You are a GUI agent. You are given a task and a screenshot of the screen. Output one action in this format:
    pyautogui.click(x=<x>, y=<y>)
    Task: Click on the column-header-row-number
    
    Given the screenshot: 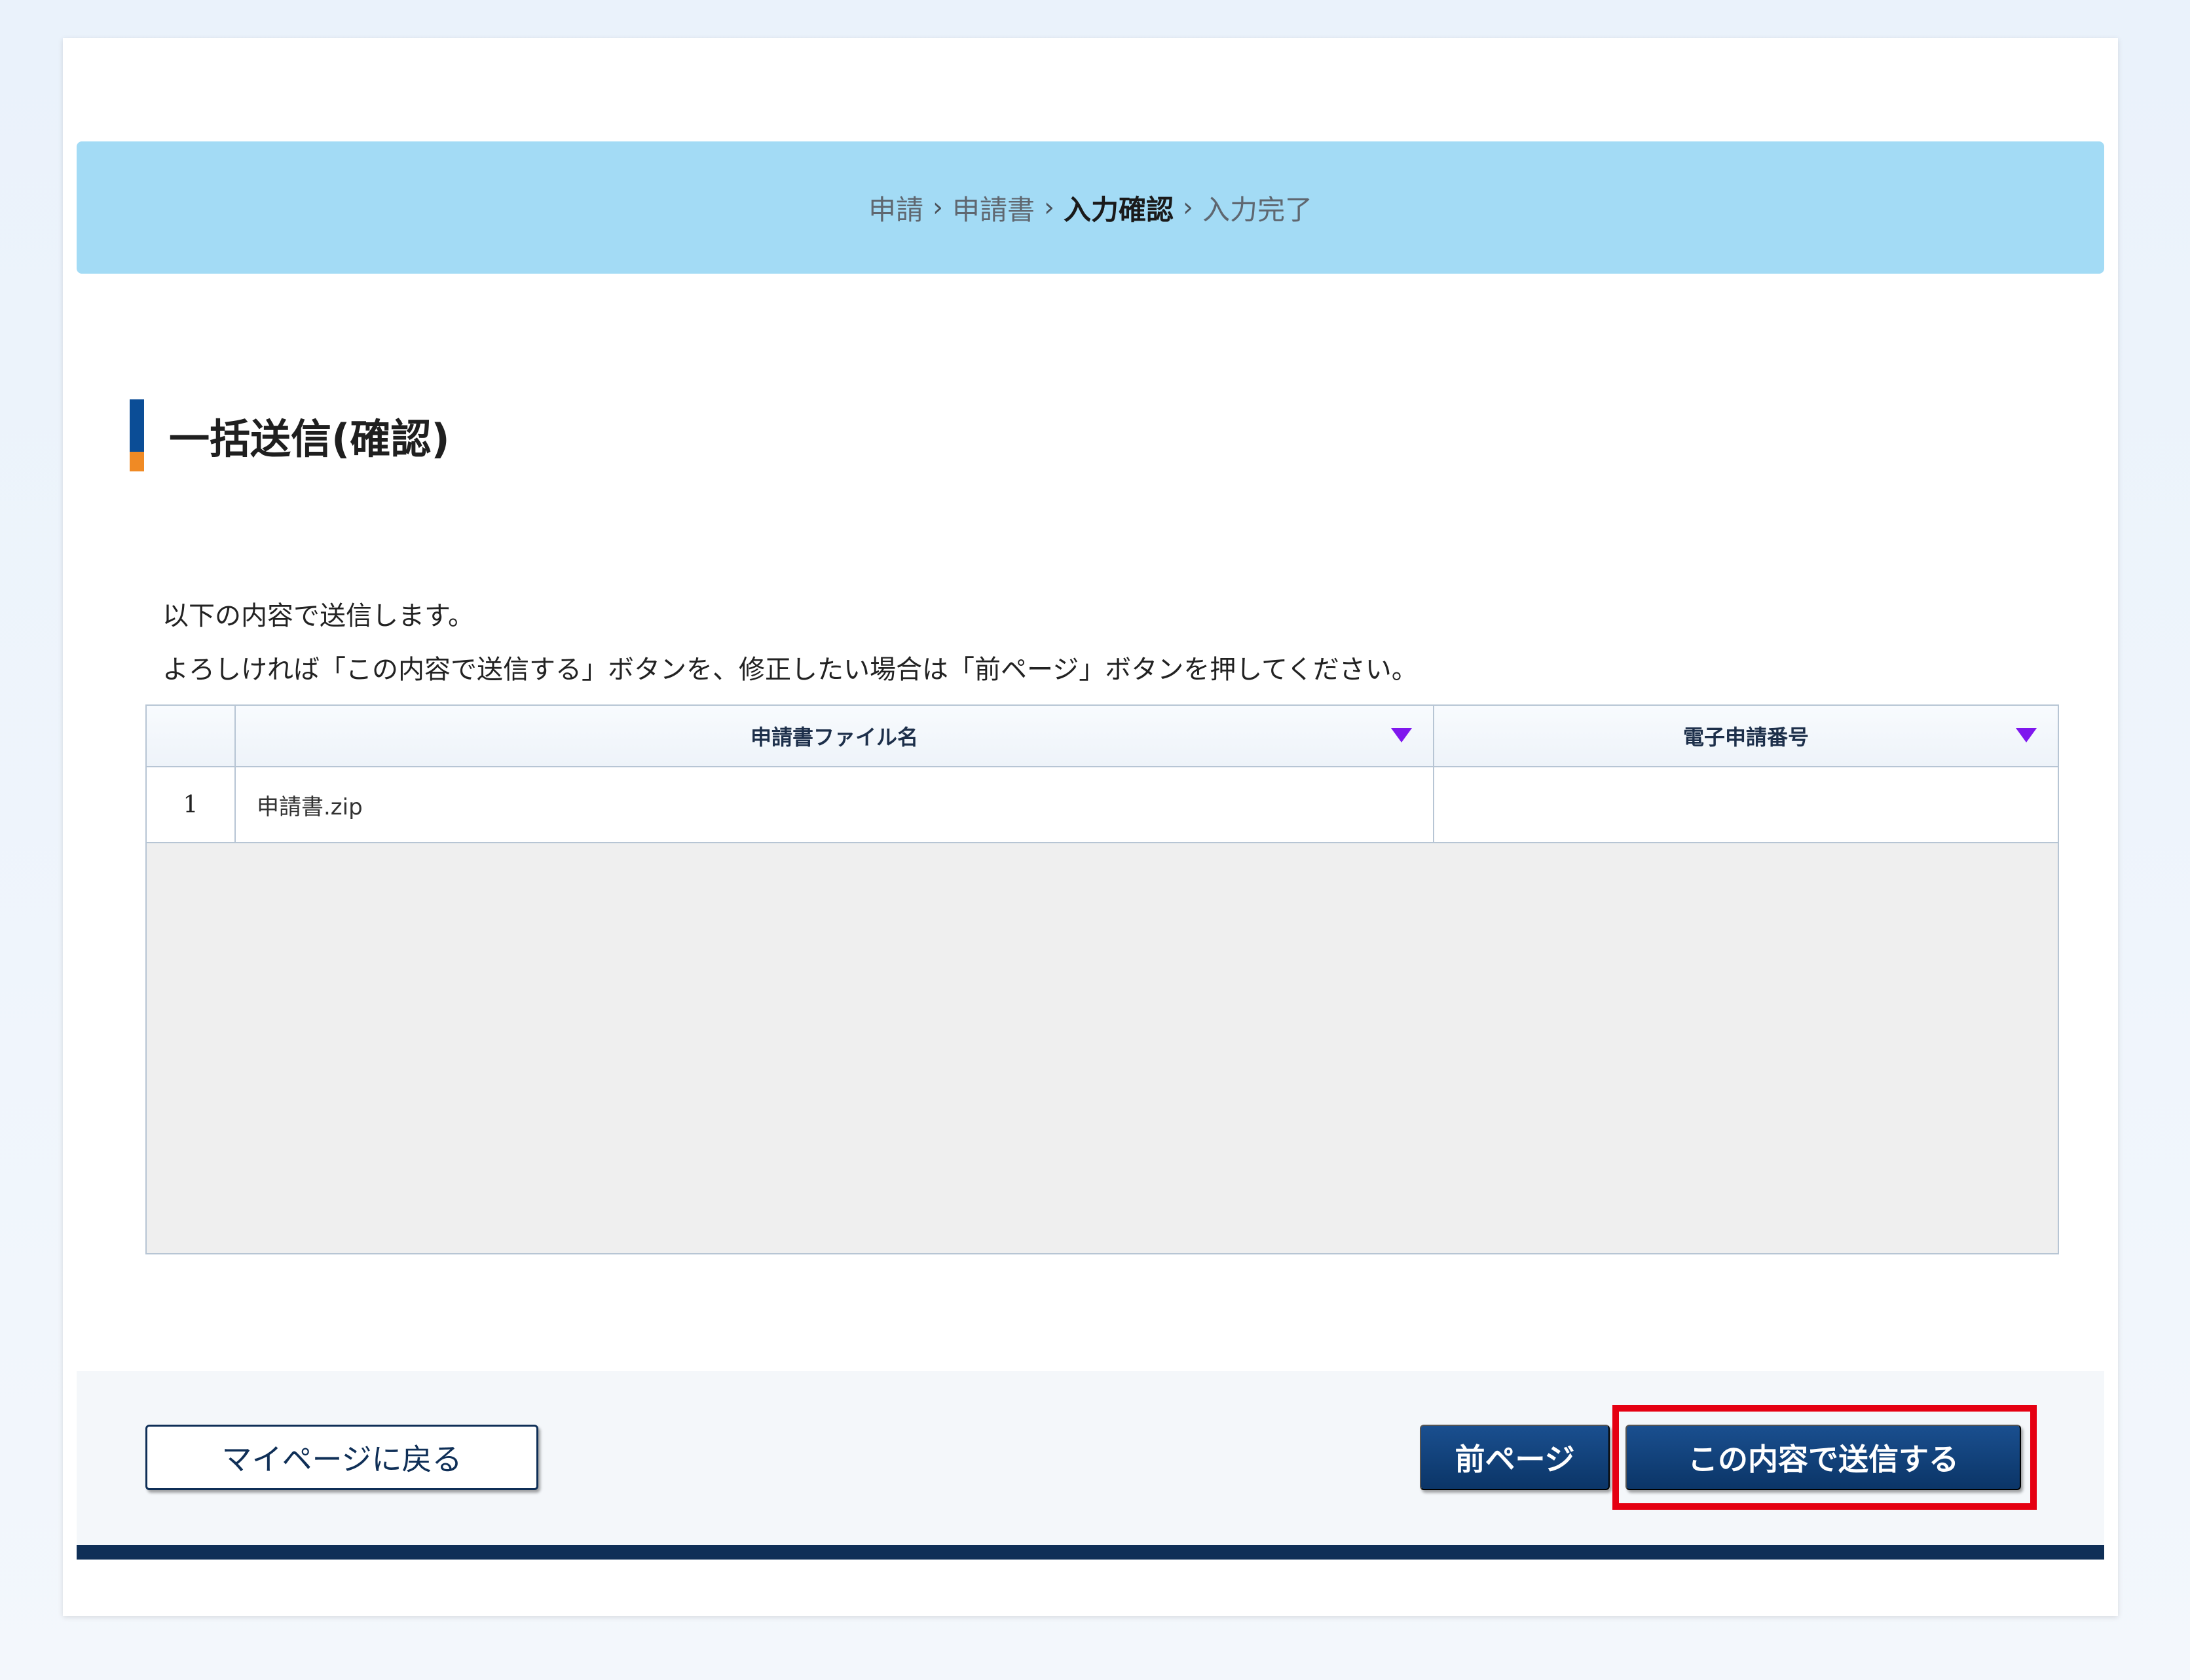 What is the action you would take?
    pyautogui.click(x=191, y=736)
    